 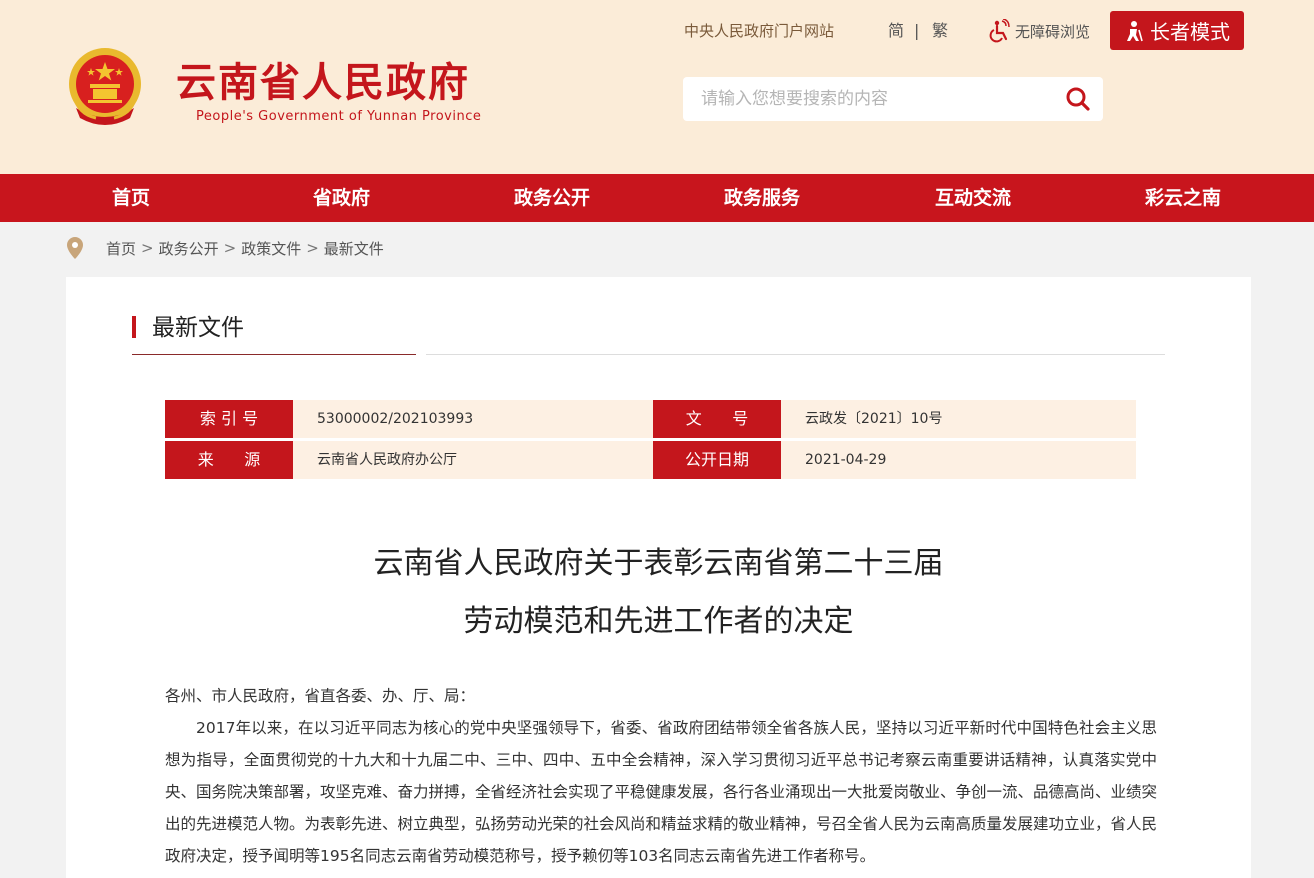 I want to click on meta-row: 来 源 云南省人民政府办公厅 公开日期 2021-04-29, so click(x=650, y=460).